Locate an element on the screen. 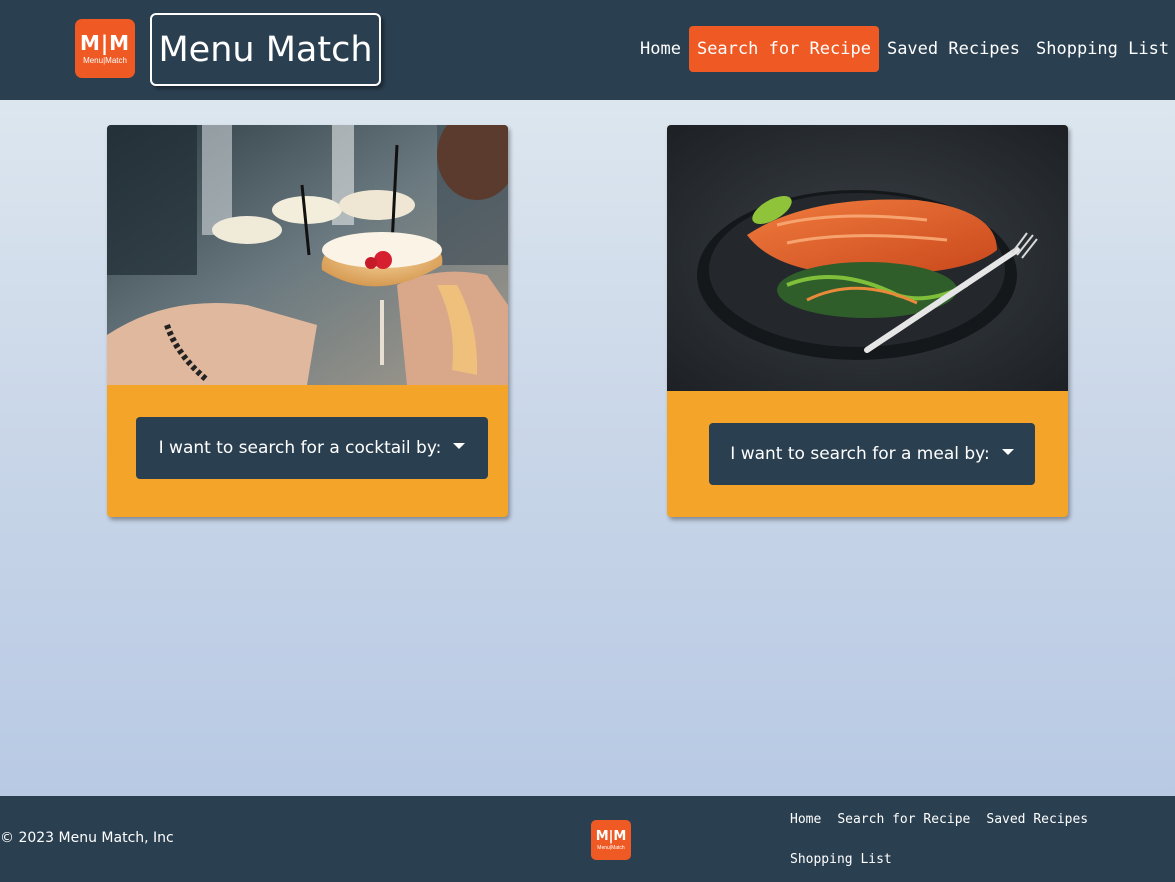  nav-home: Home is located at coordinates (660, 49).